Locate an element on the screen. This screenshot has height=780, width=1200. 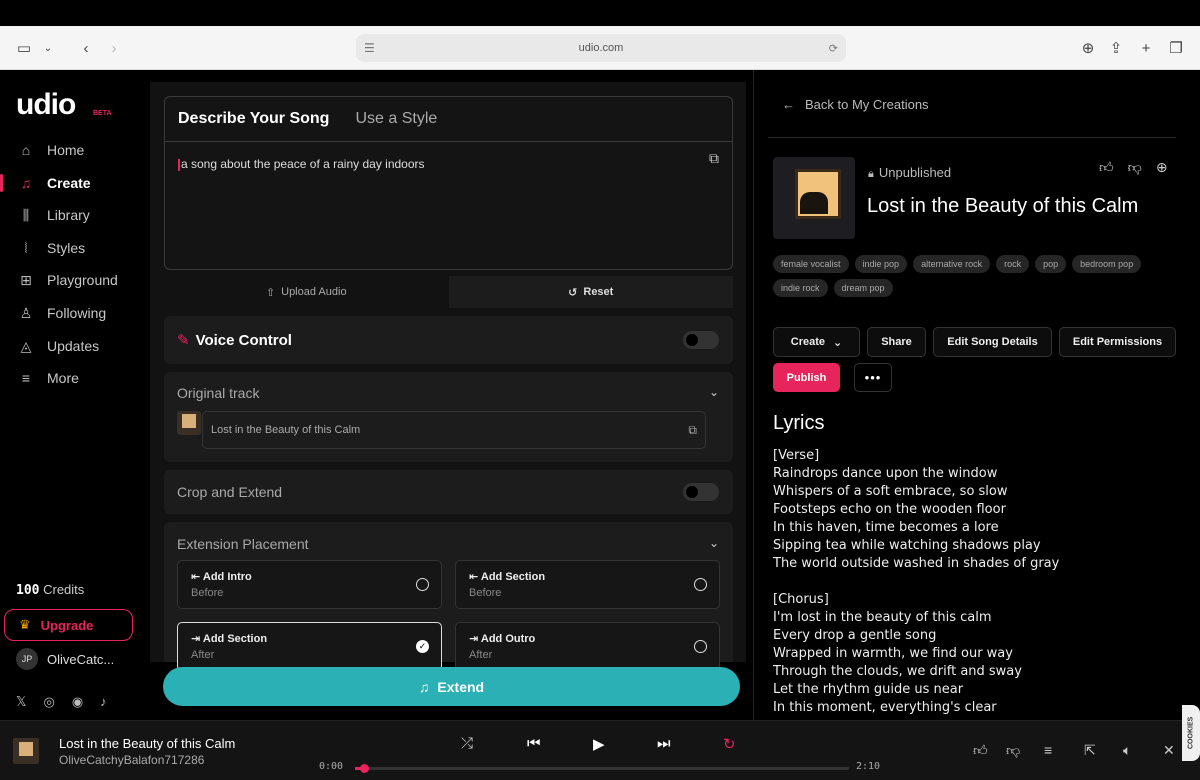
tag: rock is located at coordinates (1013, 264).